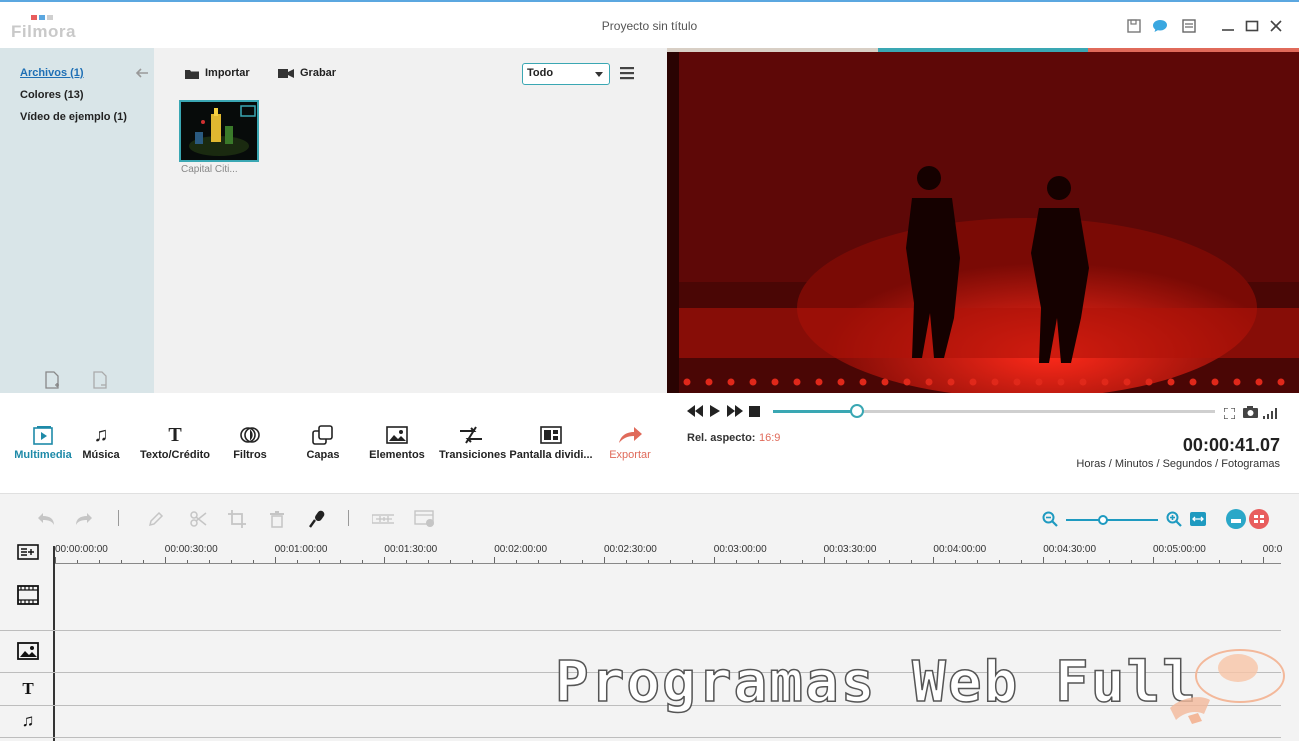 Image resolution: width=1299 pixels, height=741 pixels. I want to click on library-item-archivos: Archivos (1), so click(52, 73).